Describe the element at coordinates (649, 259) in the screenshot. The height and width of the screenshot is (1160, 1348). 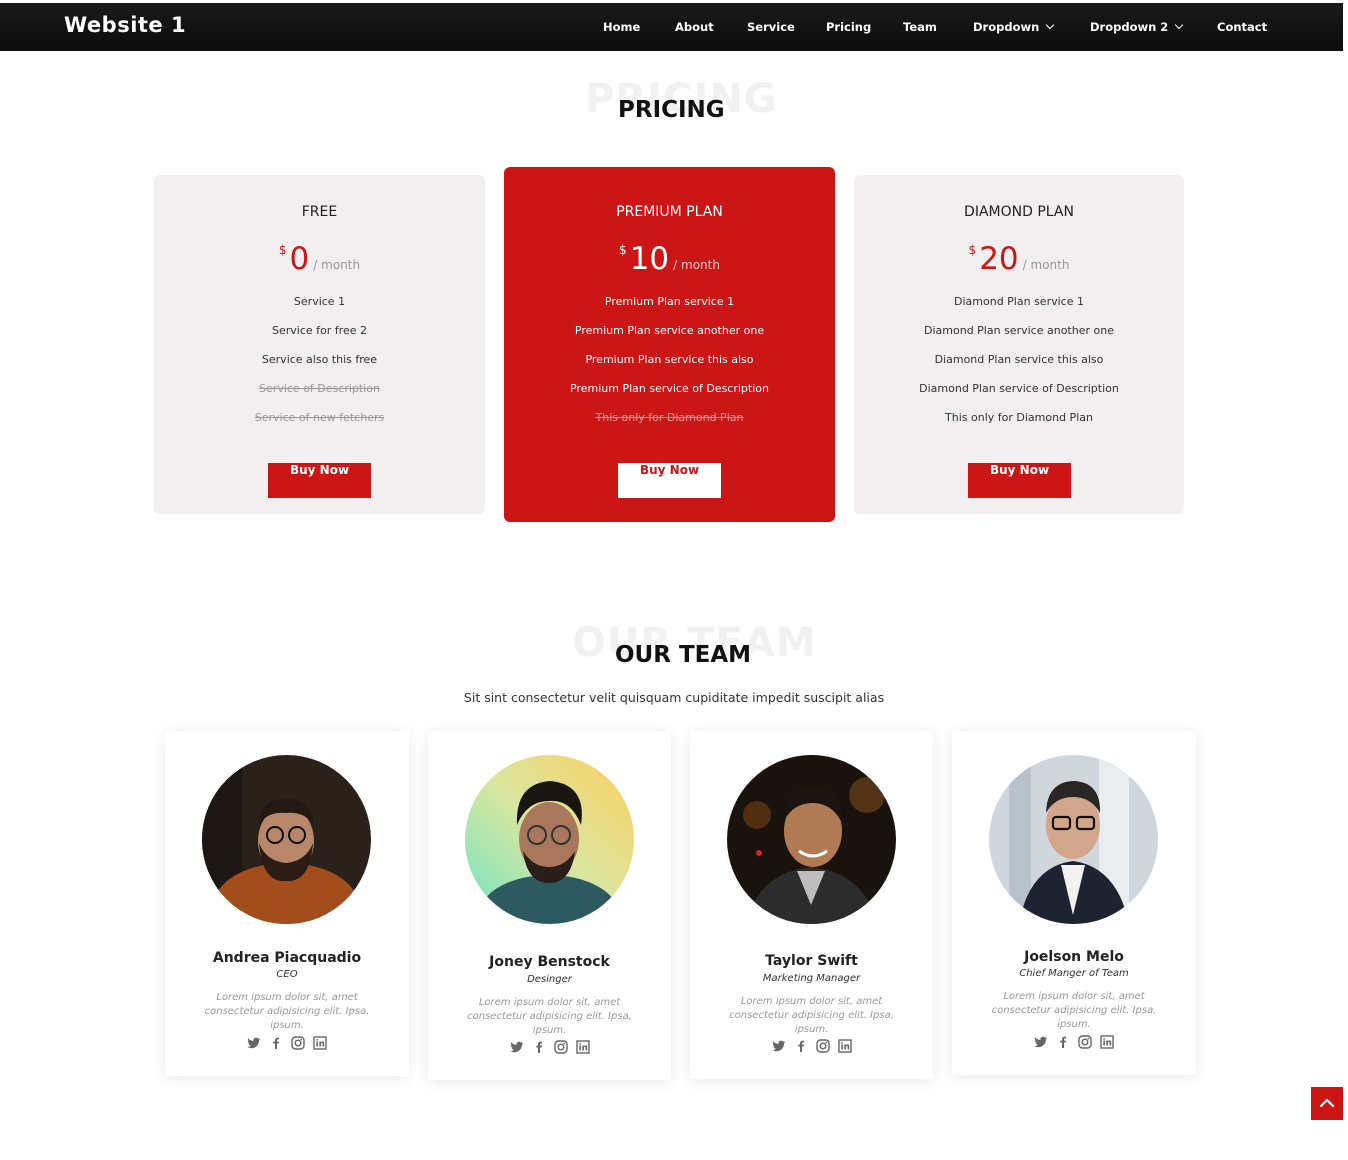
I see `price-amount: 10` at that location.